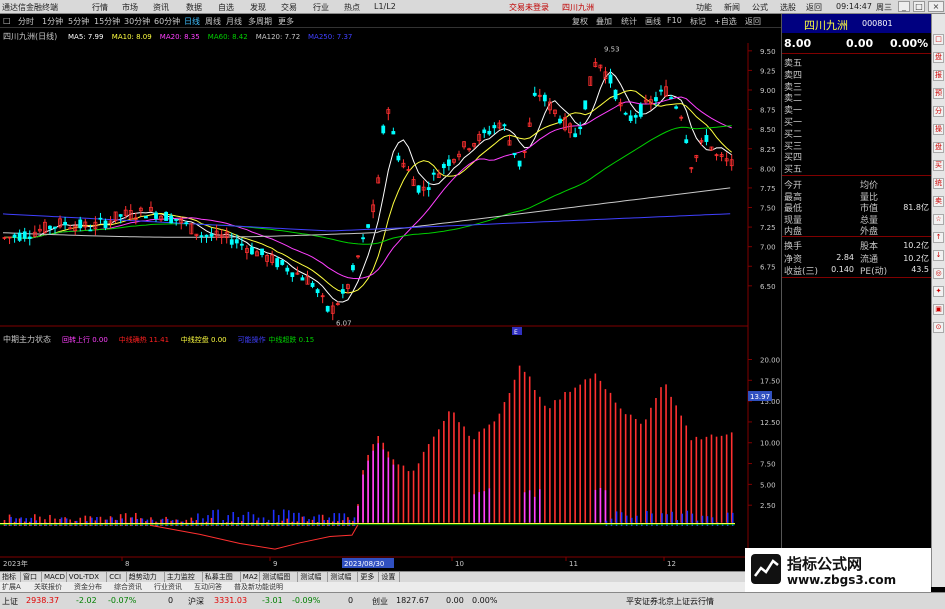  What do you see at coordinates (764, 433) in the screenshot?
I see `indicator-axis: 20.0017.5015.0012.5010.007.505.002.50` at bounding box center [764, 433].